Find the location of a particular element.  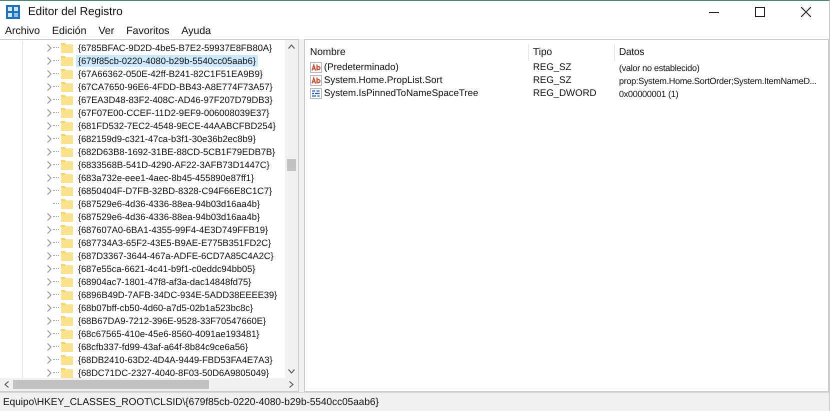

tree-item: {682159d9-c321-47ca-b3f1-30e36b2ec8b9} is located at coordinates (167, 138).